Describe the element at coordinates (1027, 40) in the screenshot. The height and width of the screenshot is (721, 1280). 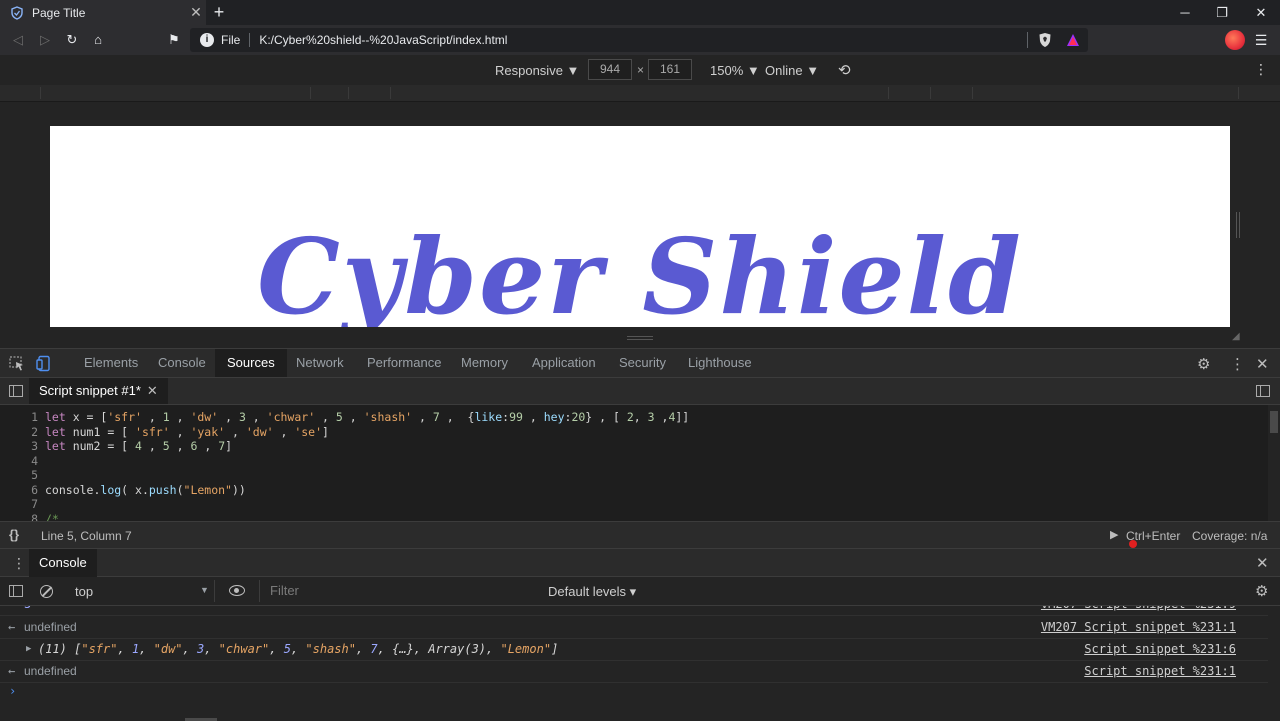
I see `omnibox-divider` at that location.